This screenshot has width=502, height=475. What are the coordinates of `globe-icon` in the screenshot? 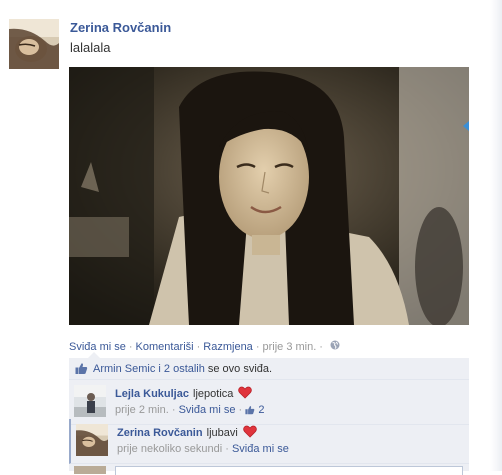 It's located at (335, 346).